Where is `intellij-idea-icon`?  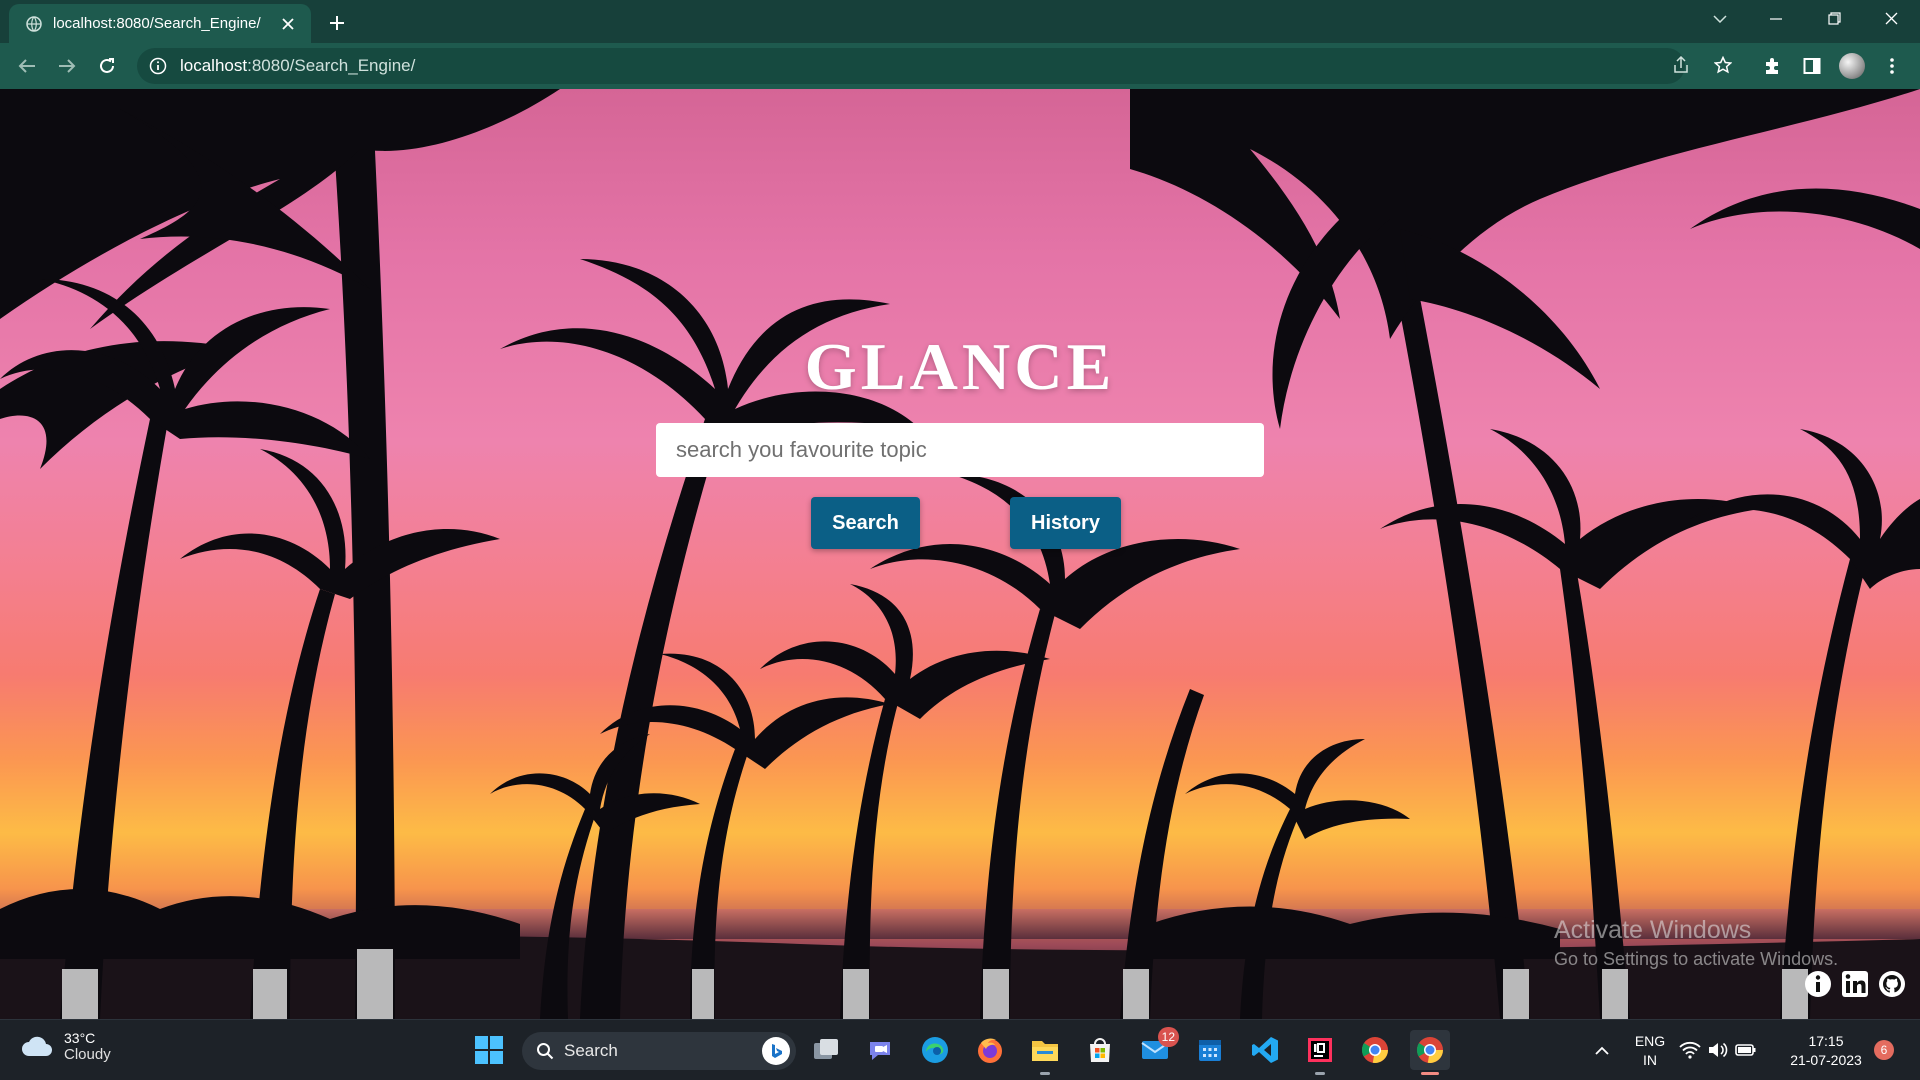
intellij-idea-icon is located at coordinates (1320, 1052).